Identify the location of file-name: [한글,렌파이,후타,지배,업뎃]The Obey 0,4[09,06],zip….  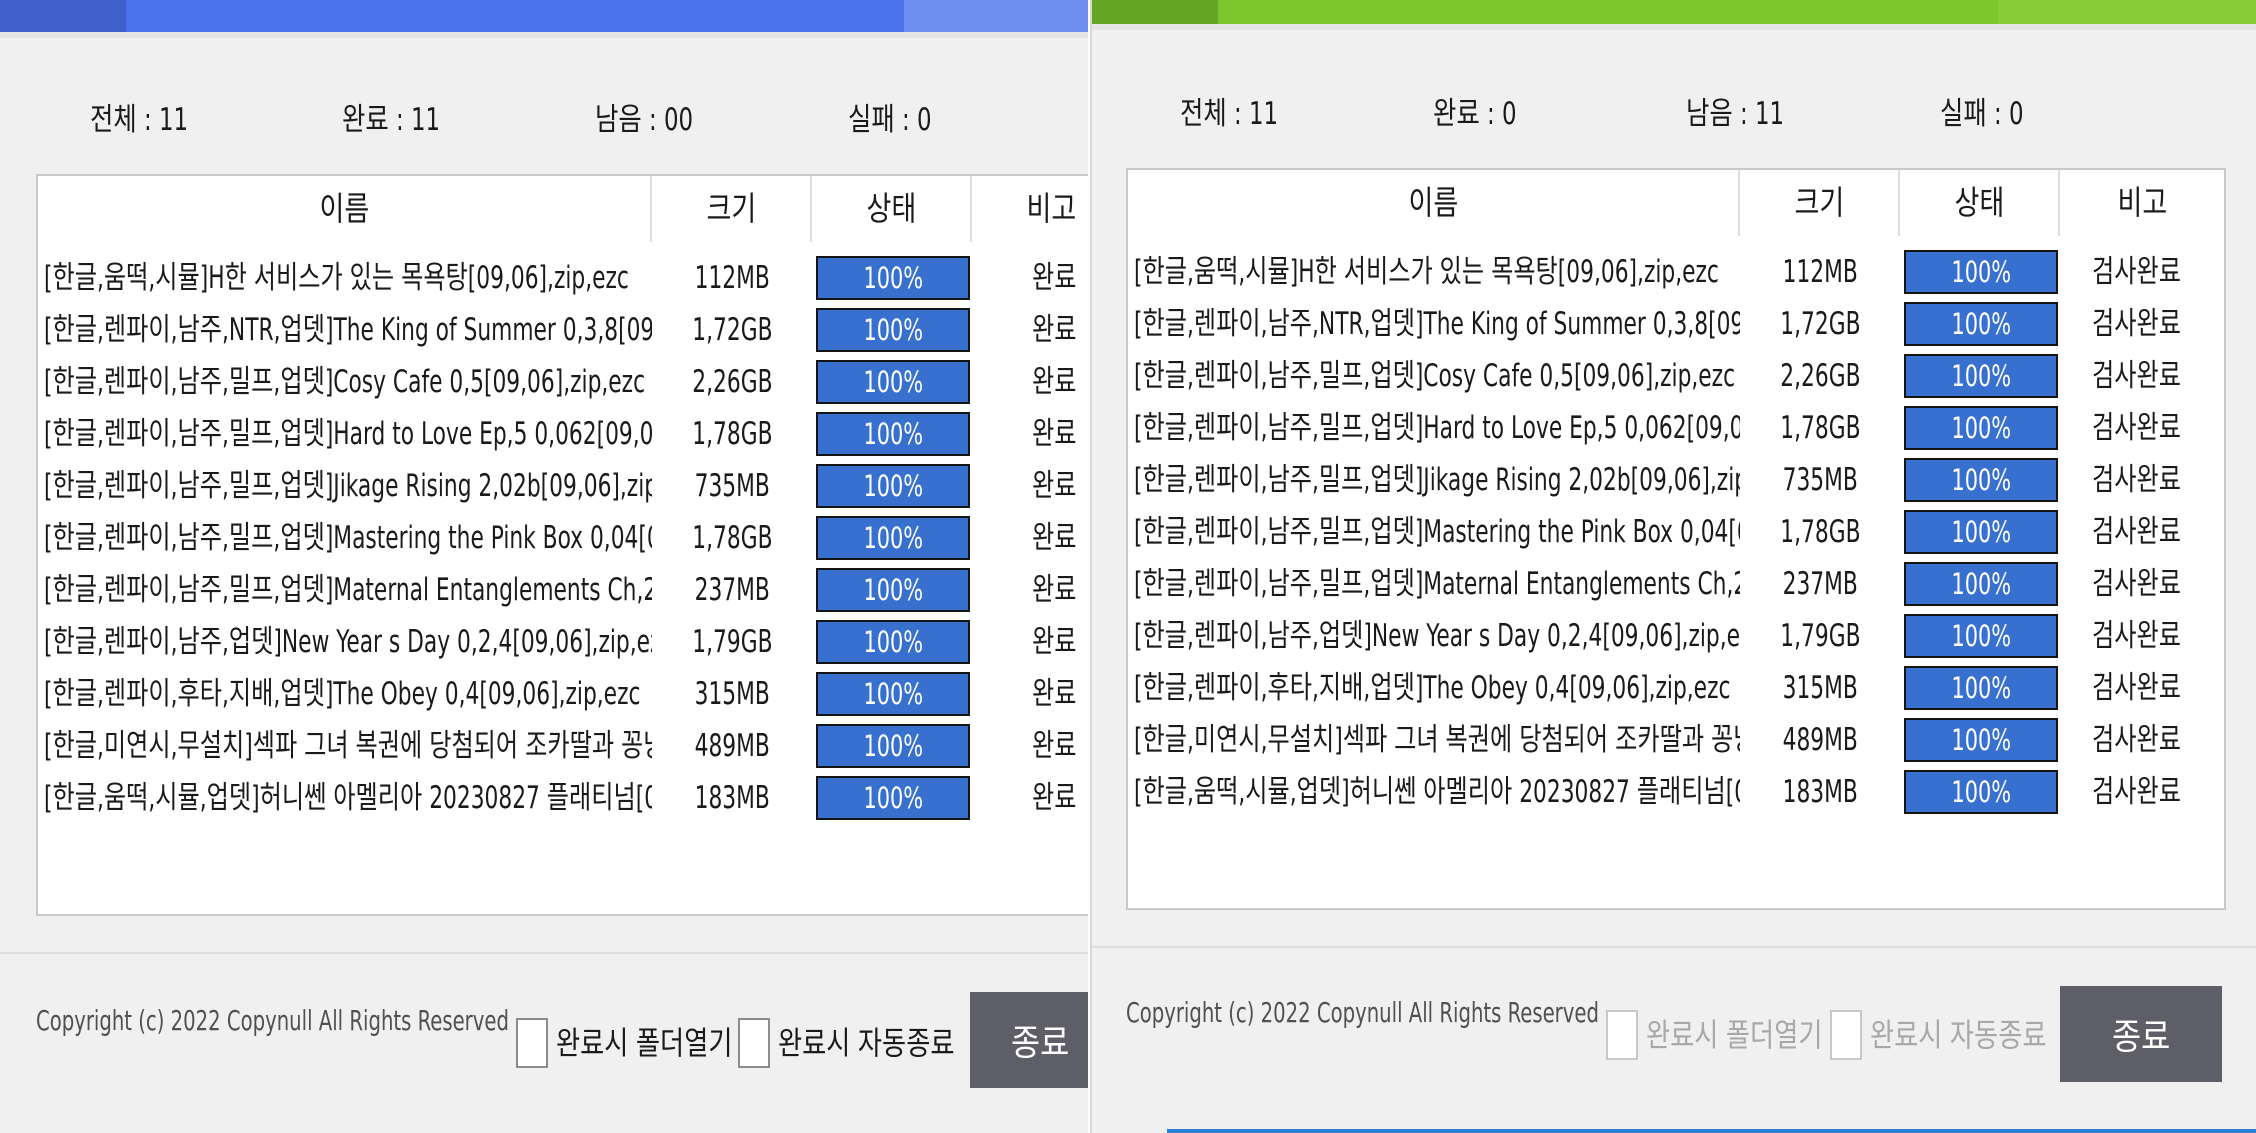
(1432, 688).